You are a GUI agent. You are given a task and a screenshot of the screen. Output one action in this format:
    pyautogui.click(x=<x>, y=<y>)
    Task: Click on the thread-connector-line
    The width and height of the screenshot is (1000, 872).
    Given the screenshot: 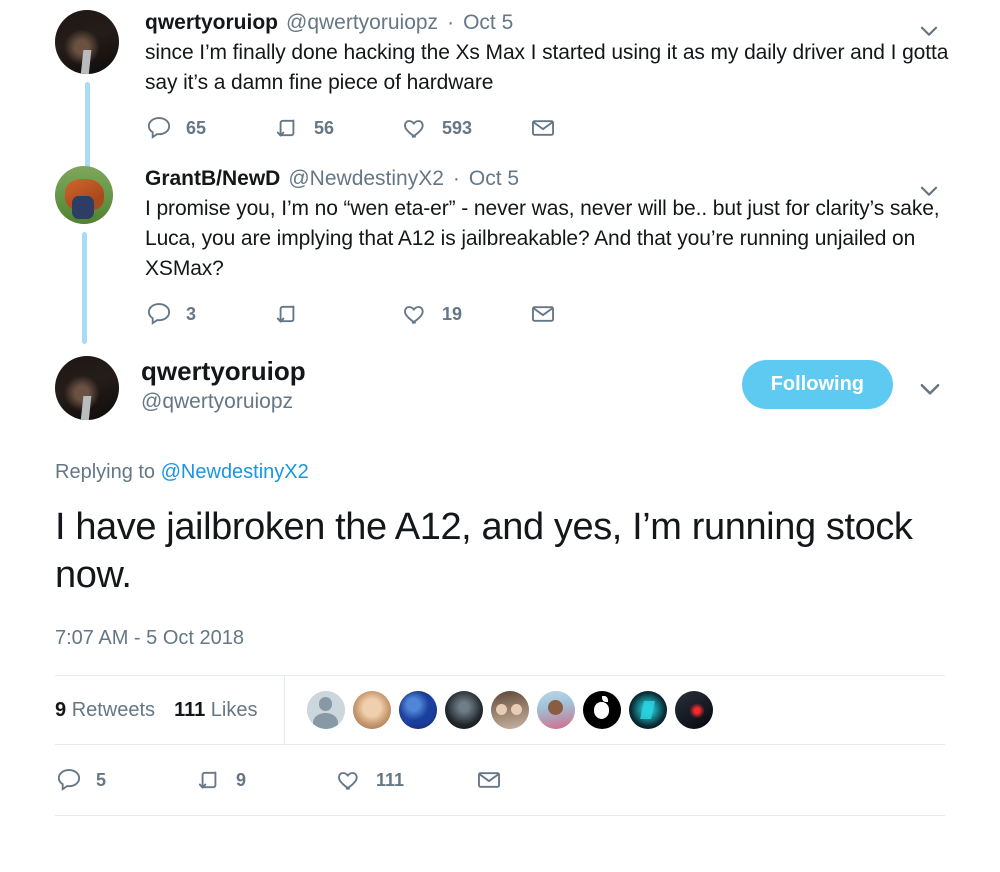 What is the action you would take?
    pyautogui.click(x=84, y=288)
    